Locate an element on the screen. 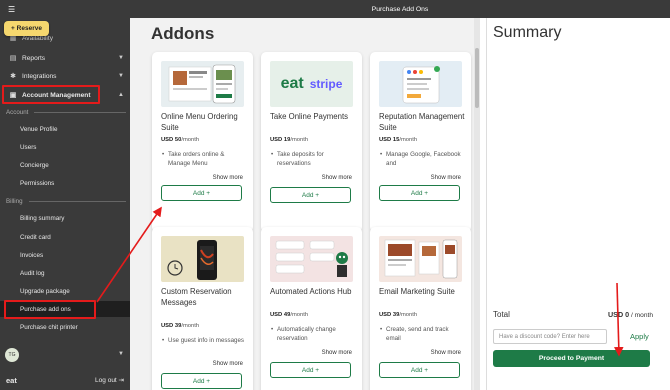 This screenshot has width=670, height=390. addon-description: Automatically change reservation is located at coordinates (313, 334).